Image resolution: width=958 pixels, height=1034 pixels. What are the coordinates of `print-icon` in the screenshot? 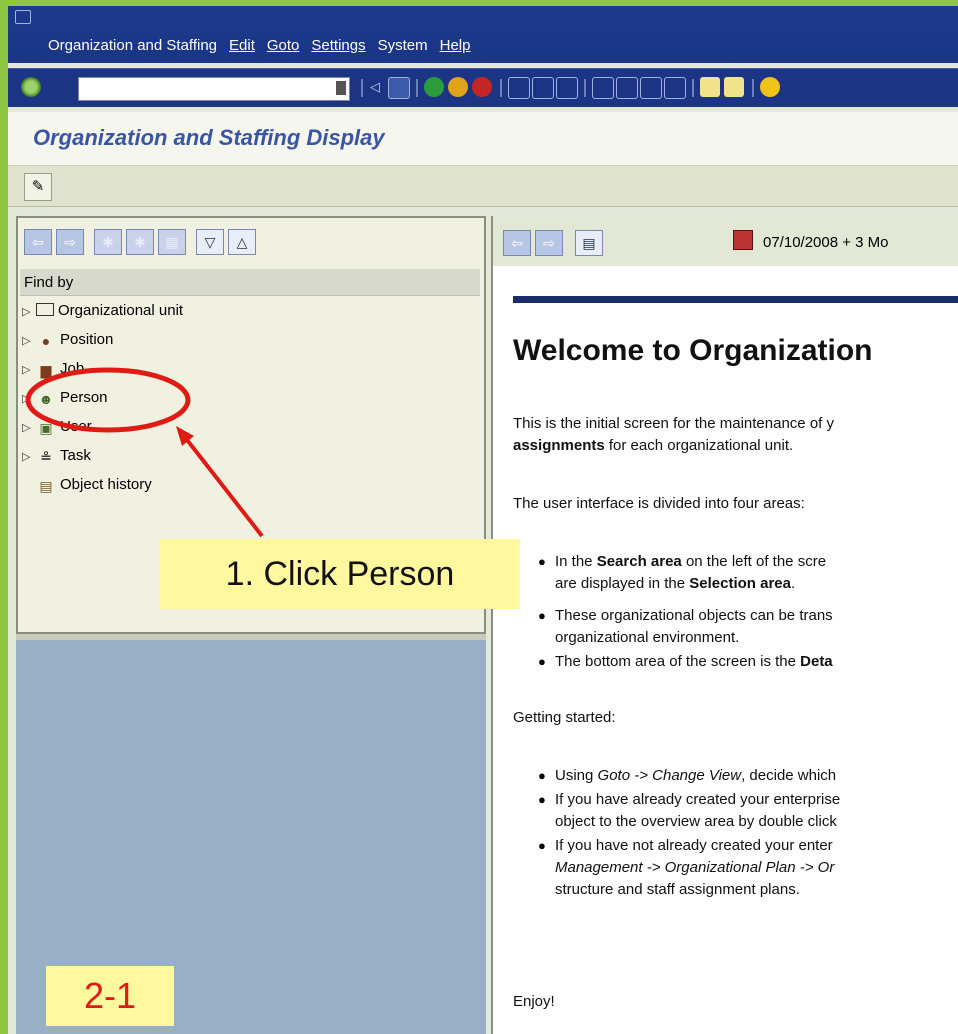 It's located at (519, 88).